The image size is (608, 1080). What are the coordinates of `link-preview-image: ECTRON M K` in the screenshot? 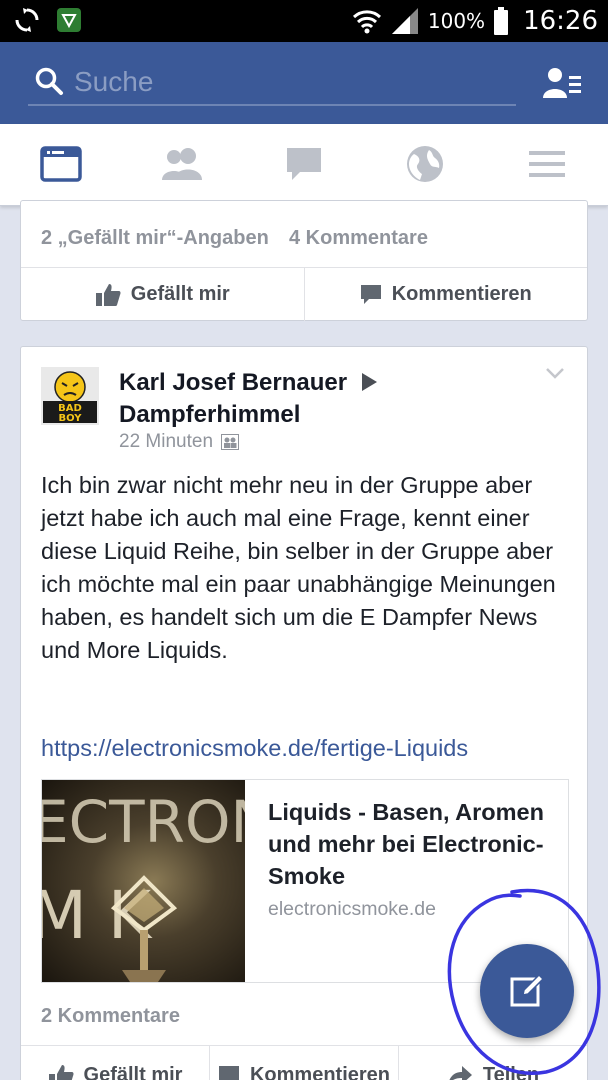 It's located at (143, 881).